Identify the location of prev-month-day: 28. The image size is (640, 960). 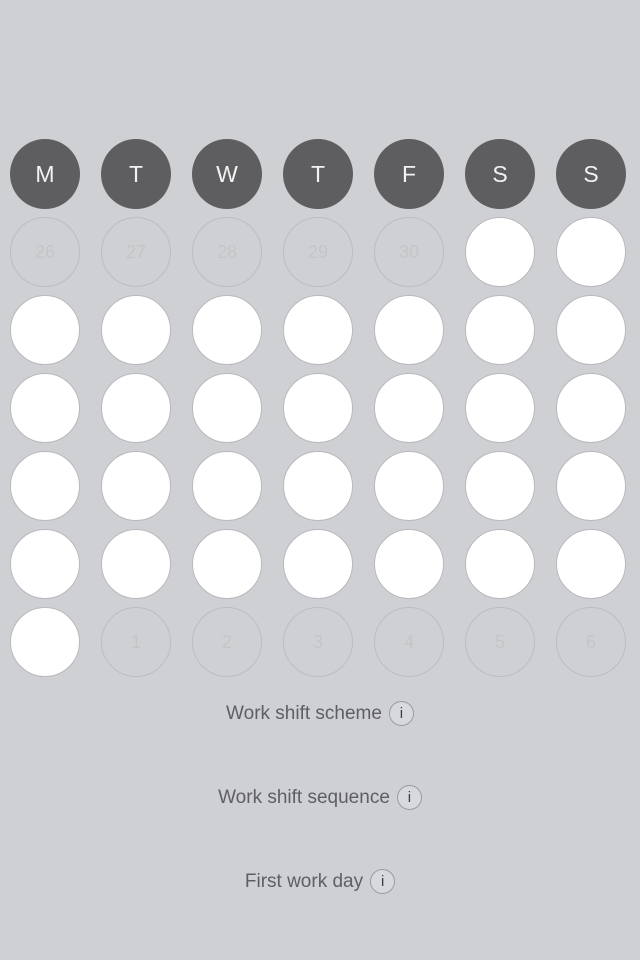
(227, 252).